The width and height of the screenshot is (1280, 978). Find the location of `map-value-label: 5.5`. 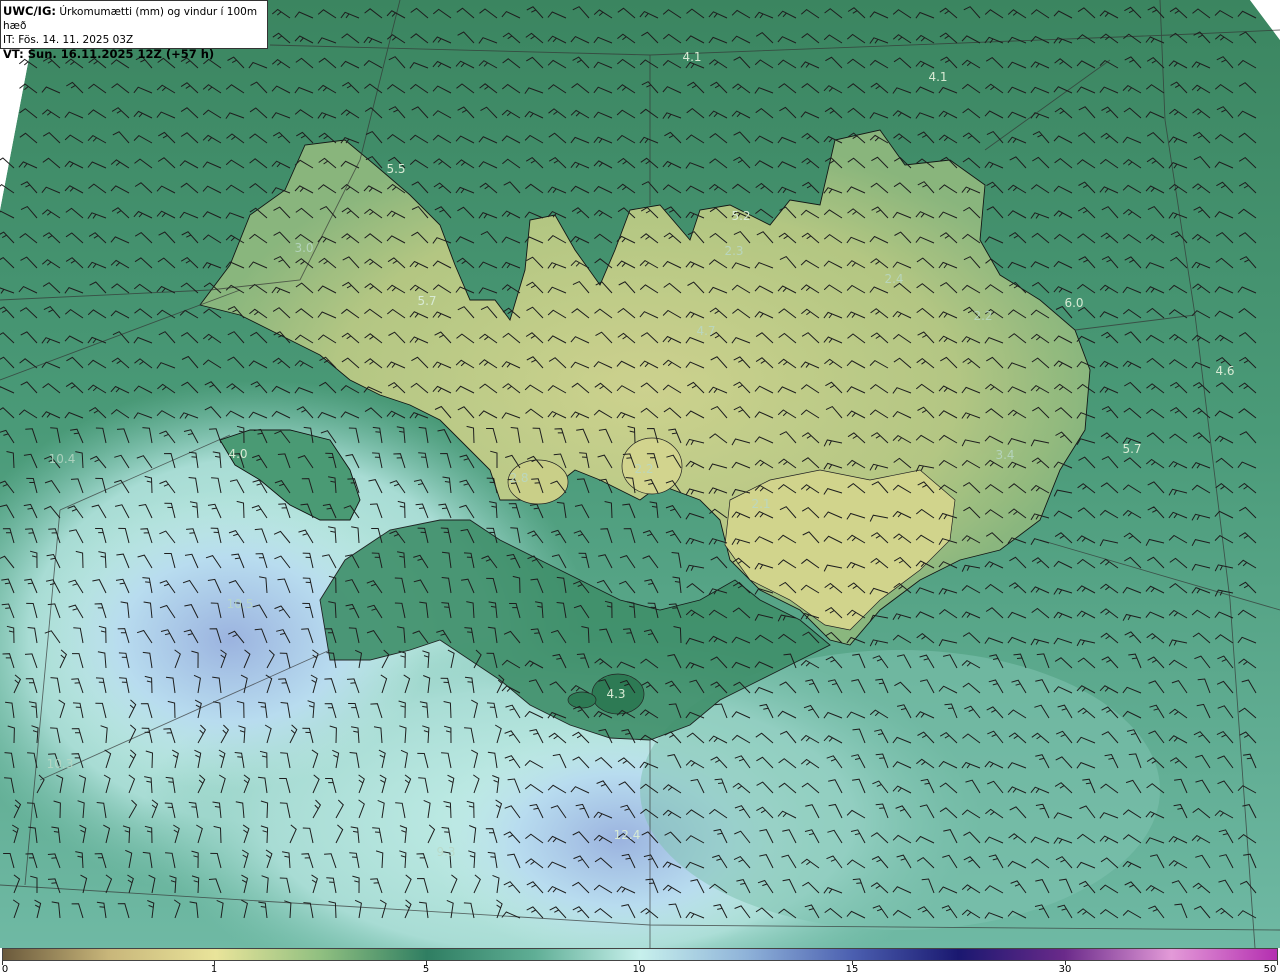

map-value-label: 5.5 is located at coordinates (395, 169).